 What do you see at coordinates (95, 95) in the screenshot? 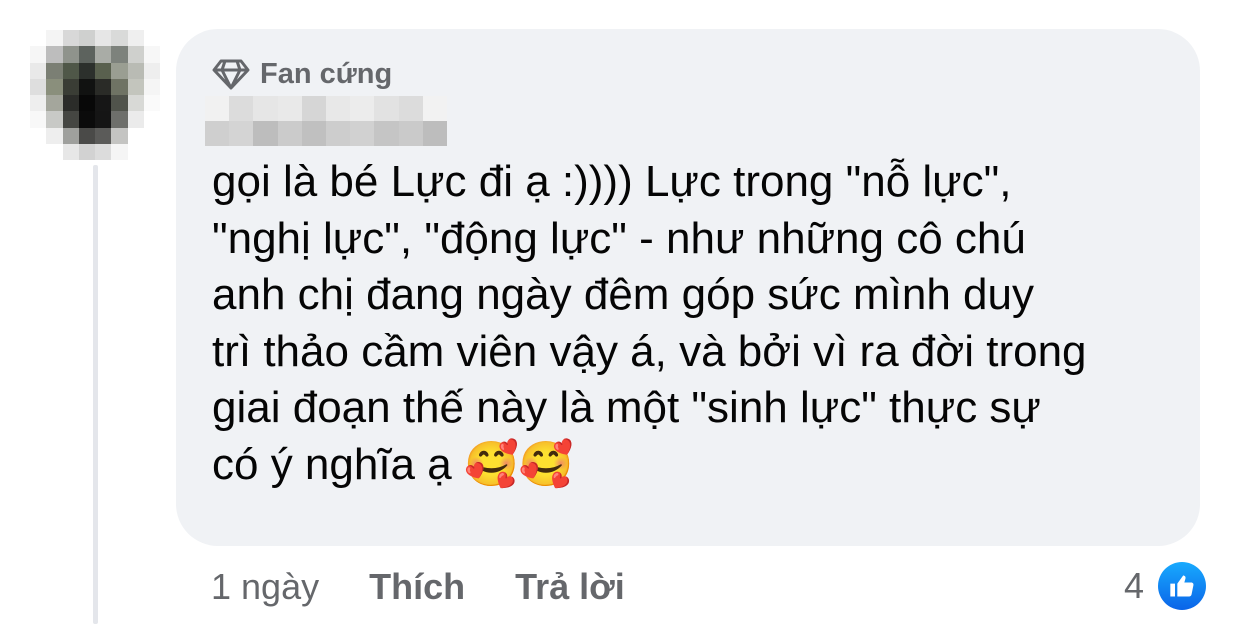
I see `avatar` at bounding box center [95, 95].